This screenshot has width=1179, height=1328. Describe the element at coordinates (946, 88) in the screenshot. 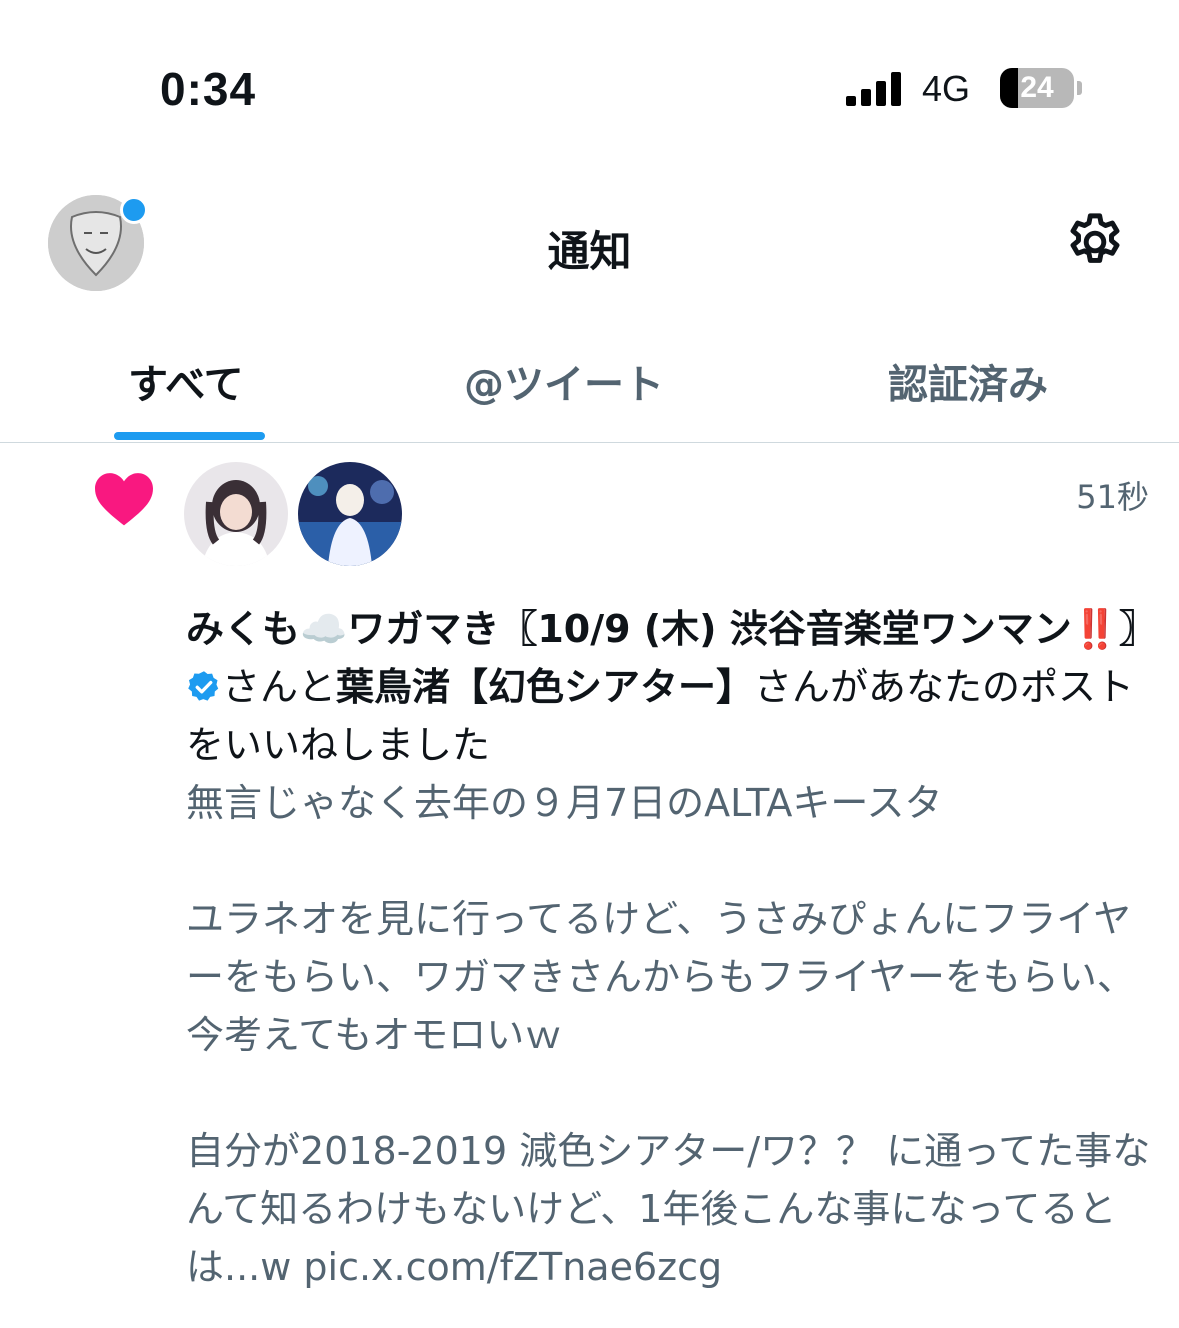

I see `network-type: 4G` at that location.